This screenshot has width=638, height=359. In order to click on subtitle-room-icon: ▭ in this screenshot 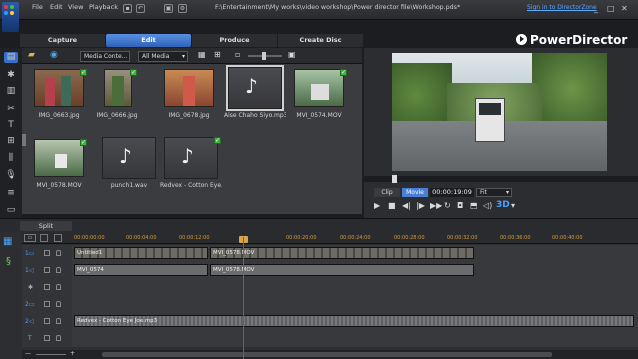, I will do `click(11, 210)`.